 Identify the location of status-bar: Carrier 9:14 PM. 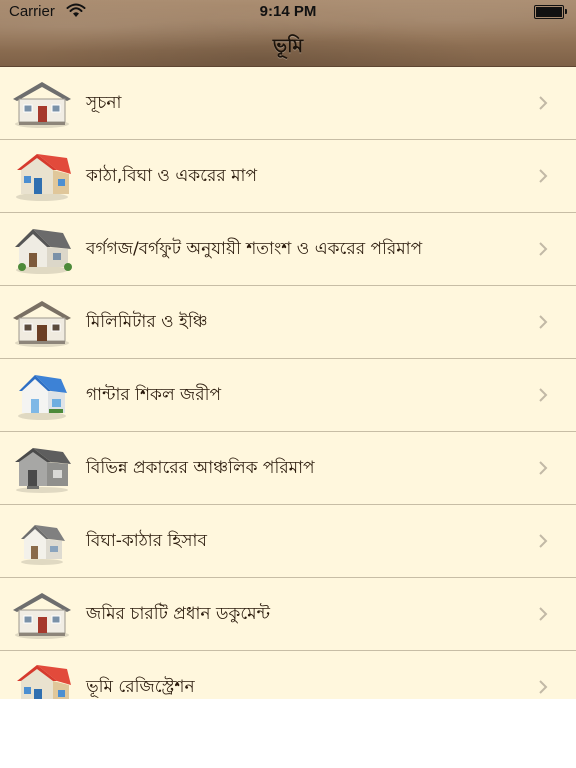
(288, 12).